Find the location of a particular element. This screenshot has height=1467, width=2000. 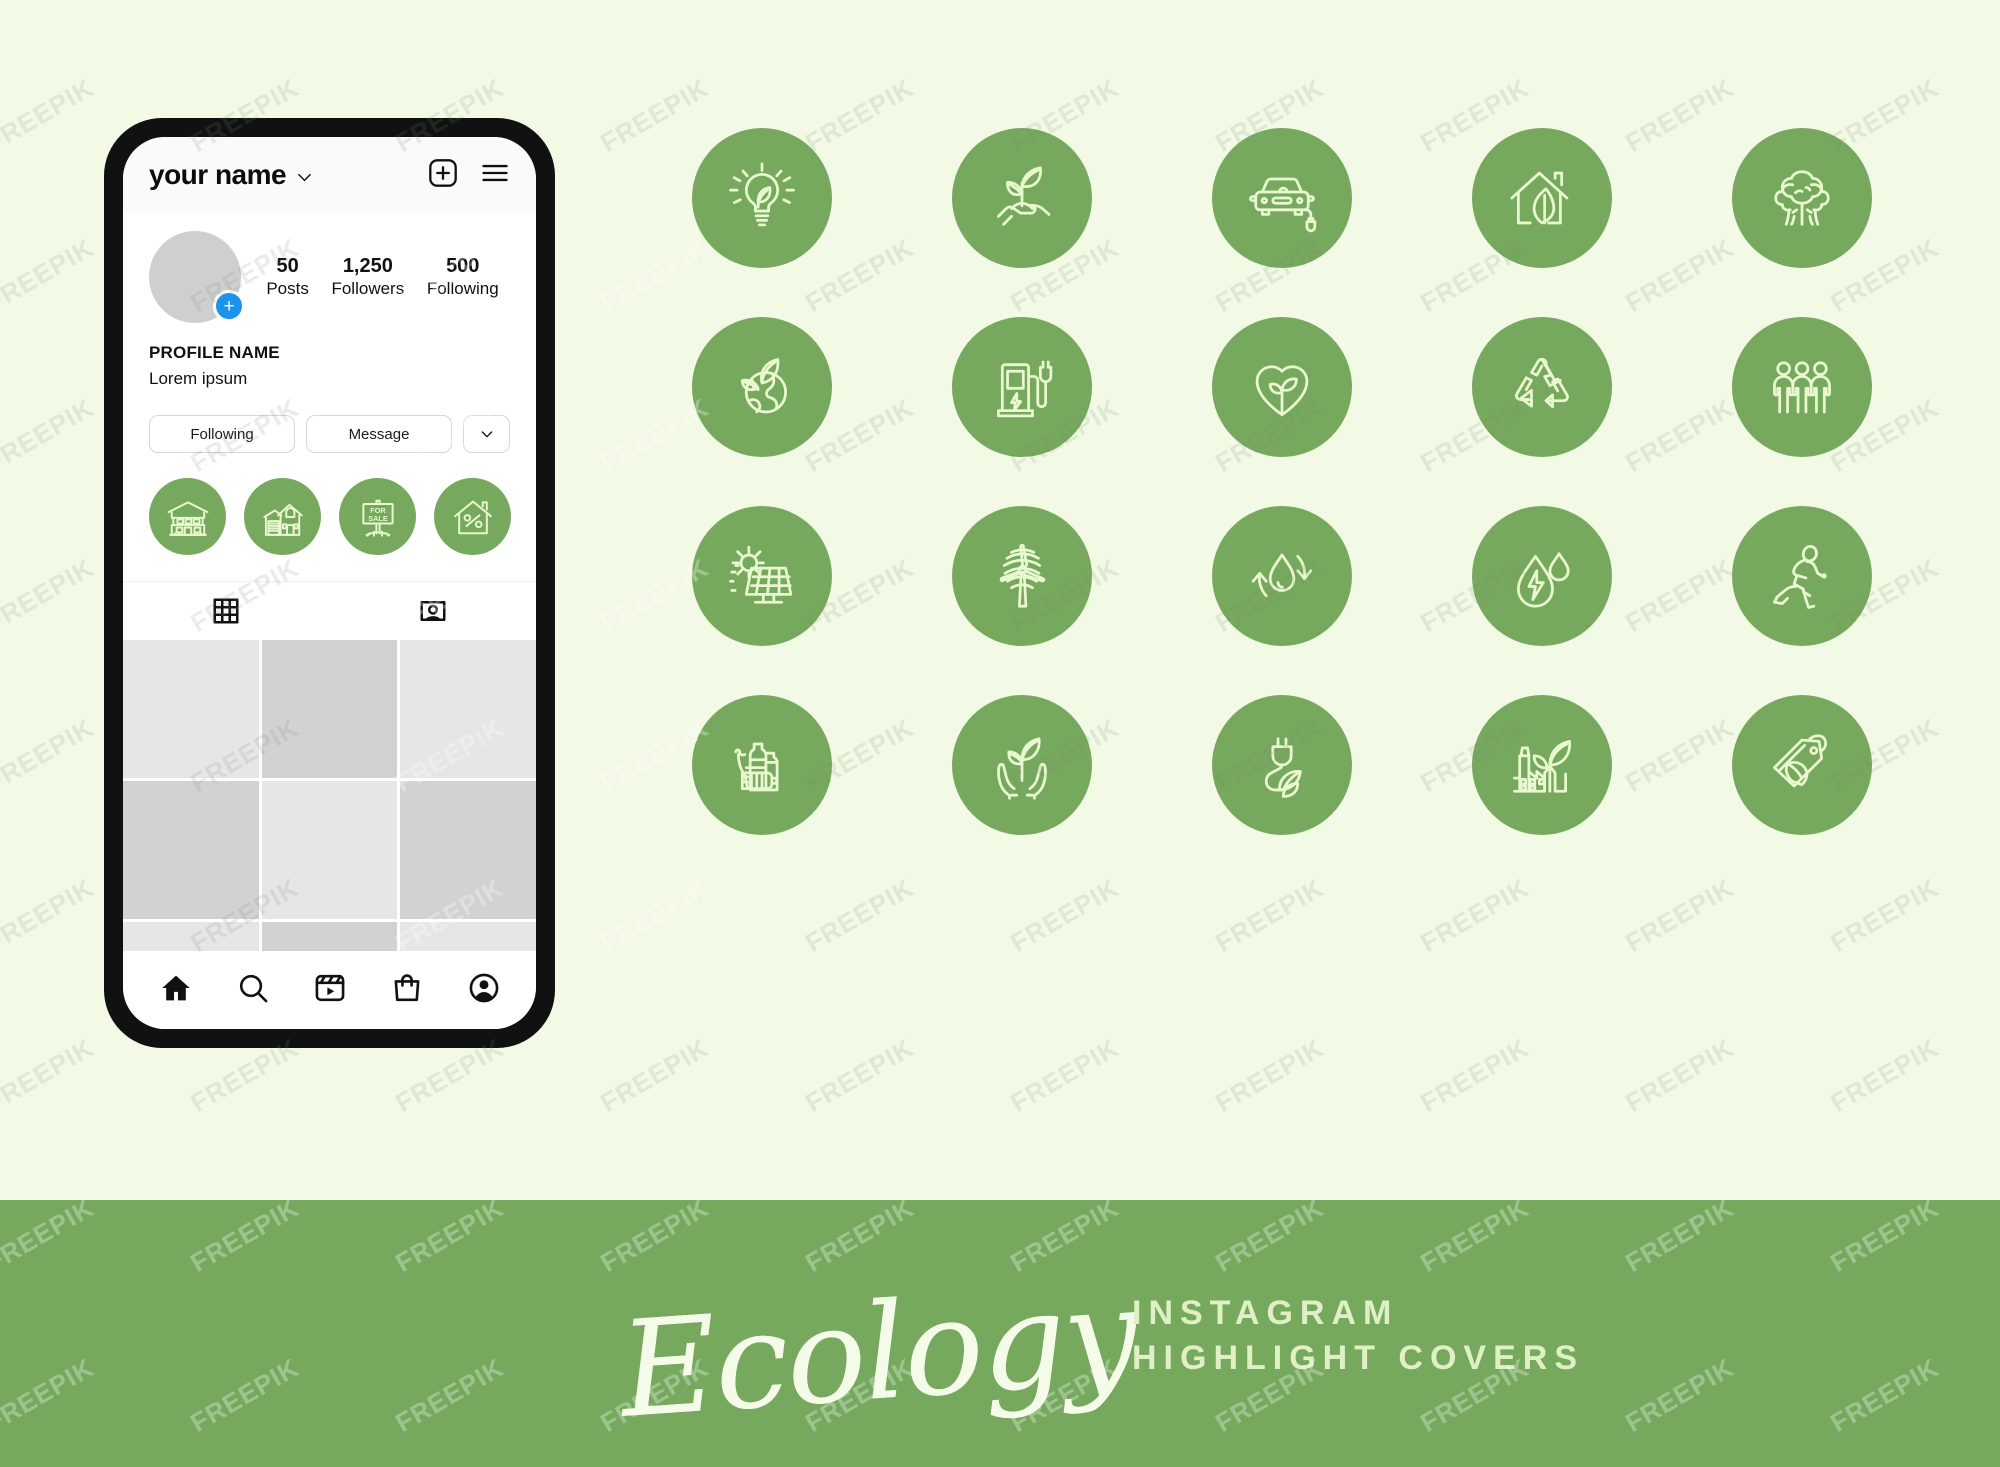

home-icon is located at coordinates (175, 987).